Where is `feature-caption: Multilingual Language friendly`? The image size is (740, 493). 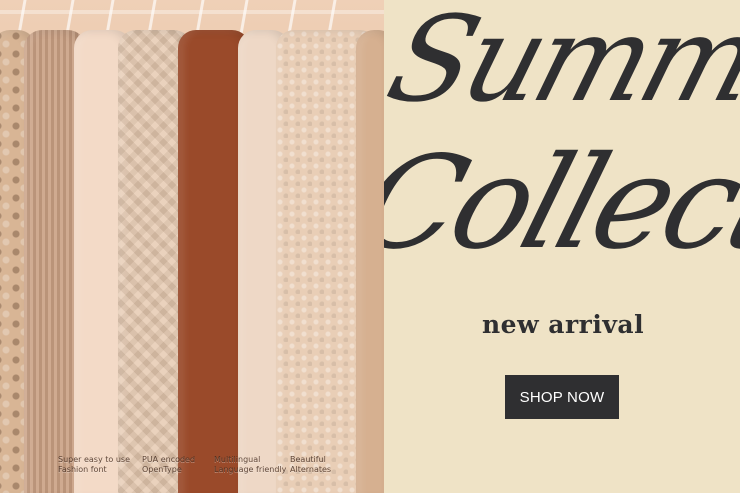 feature-caption: Multilingual Language friendly is located at coordinates (250, 464).